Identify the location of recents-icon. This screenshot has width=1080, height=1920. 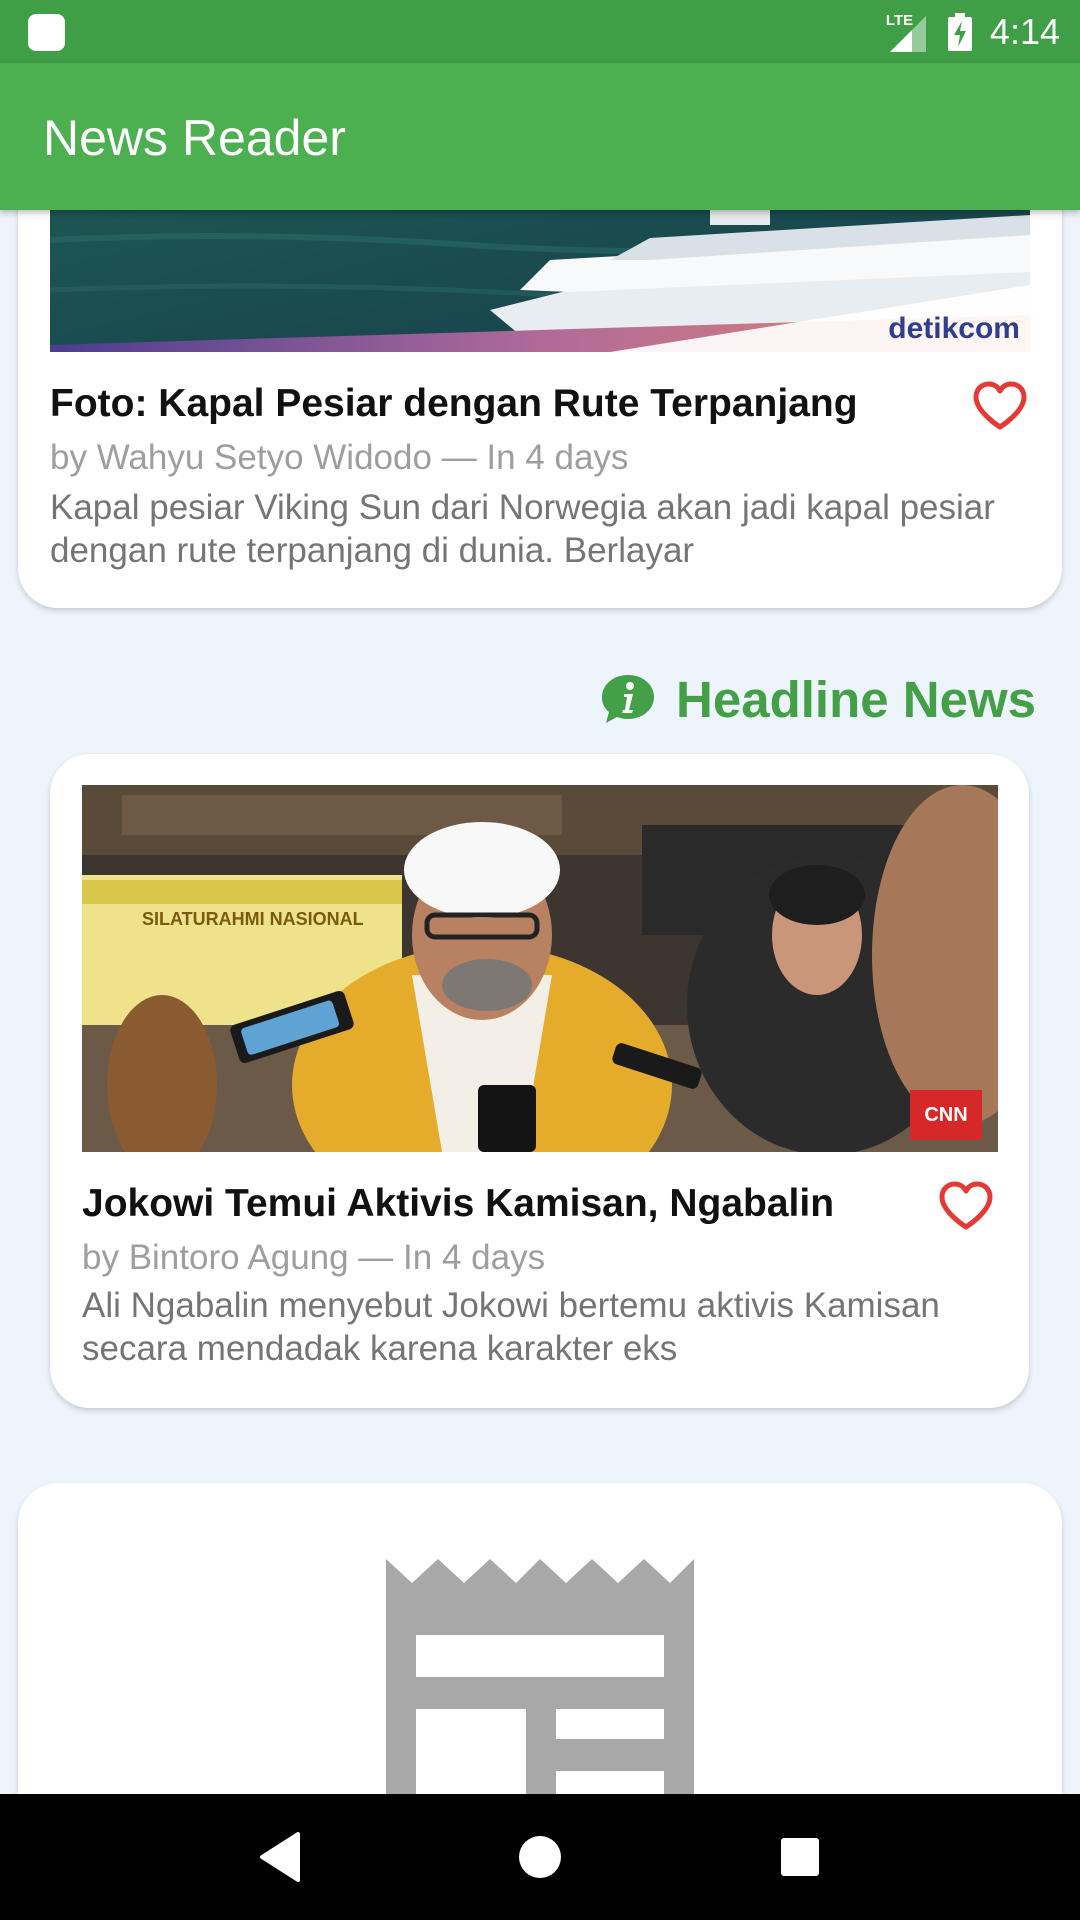
(800, 1857).